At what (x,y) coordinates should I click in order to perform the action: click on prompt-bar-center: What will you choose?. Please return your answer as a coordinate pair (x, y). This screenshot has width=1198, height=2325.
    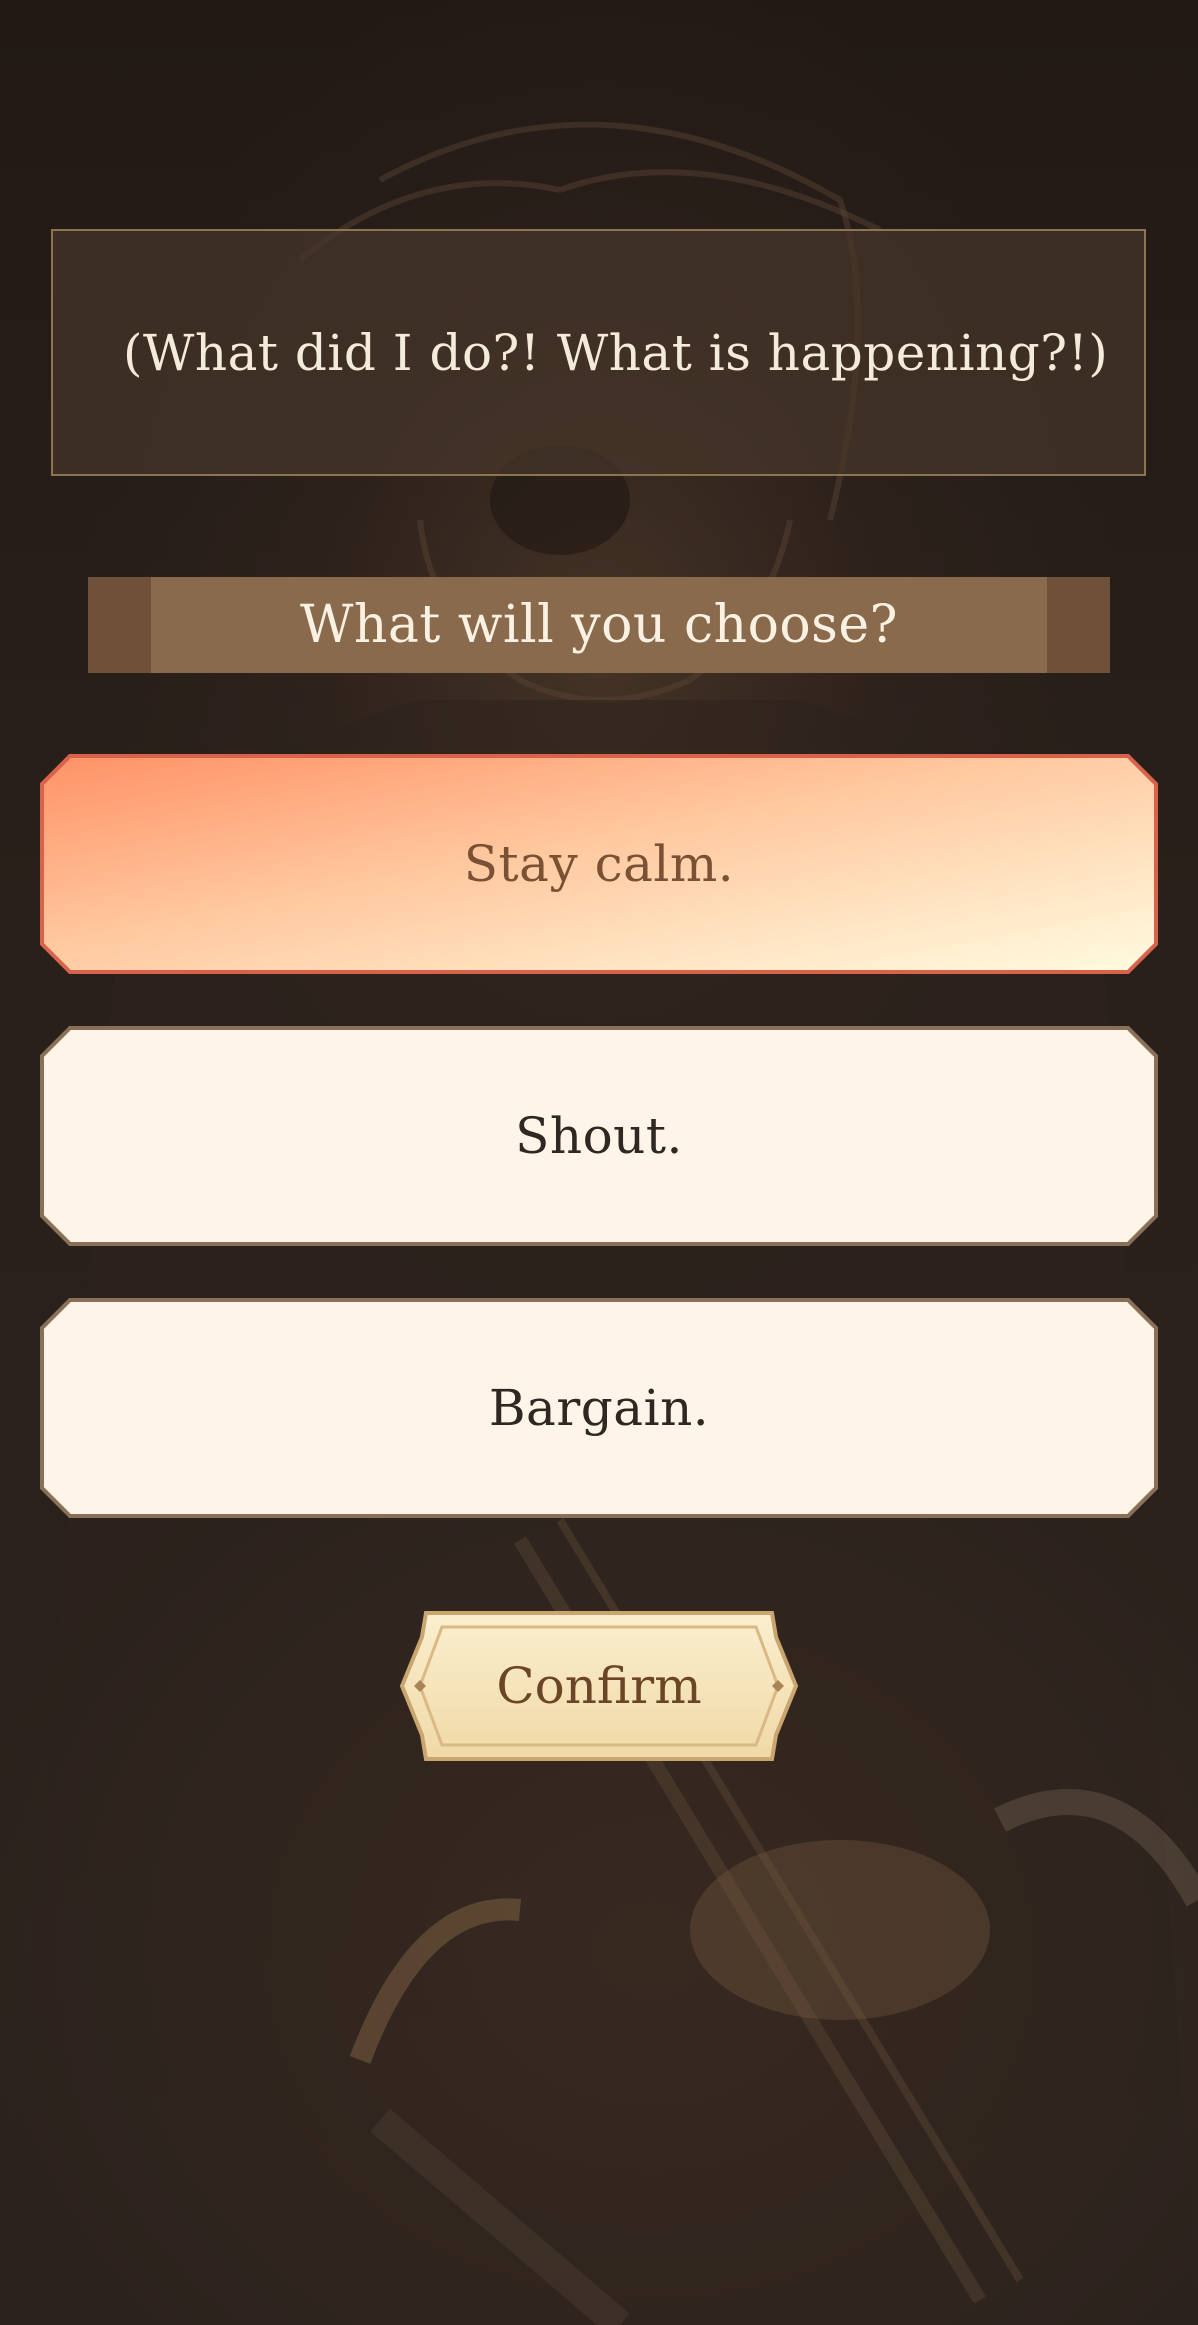
    Looking at the image, I should click on (599, 625).